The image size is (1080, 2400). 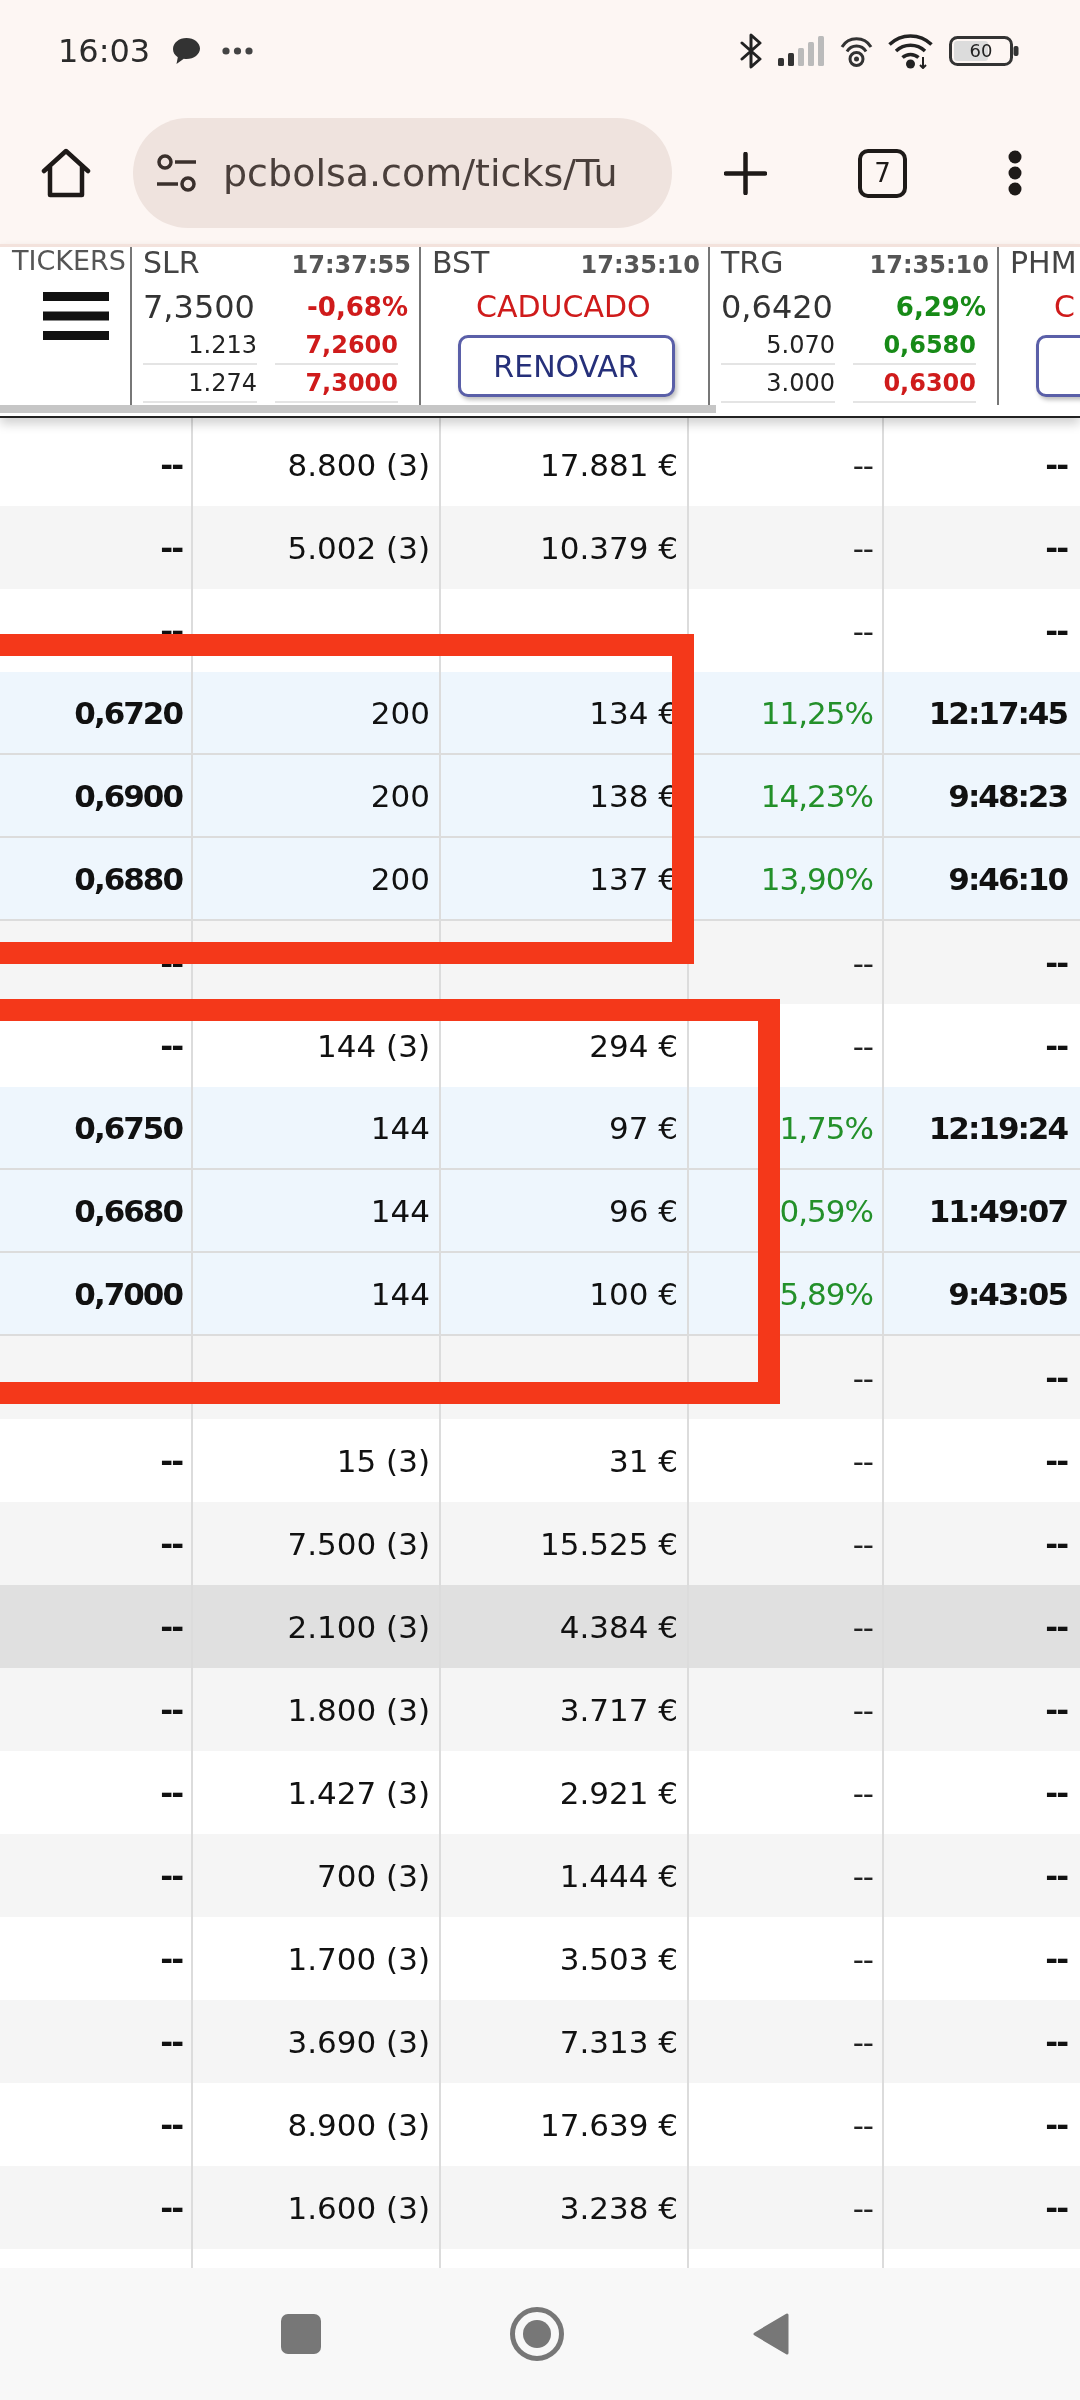 I want to click on table-cell-text: 17.881 €, so click(x=608, y=465).